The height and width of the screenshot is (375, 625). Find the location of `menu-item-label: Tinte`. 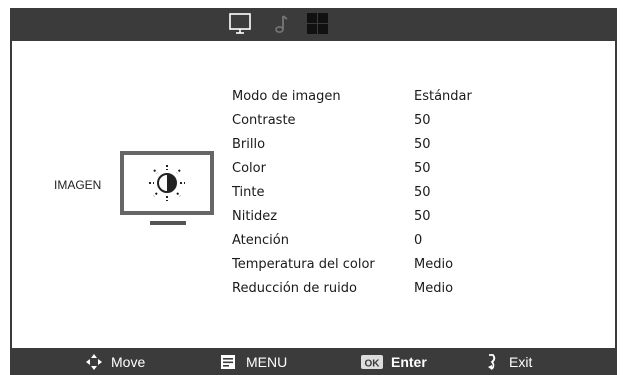

menu-item-label: Tinte is located at coordinates (248, 192).